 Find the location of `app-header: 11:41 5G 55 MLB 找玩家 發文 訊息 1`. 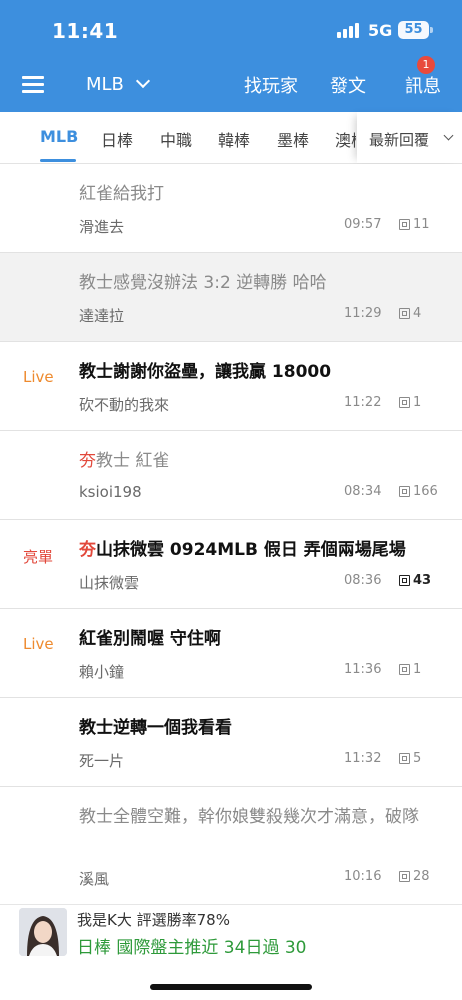

app-header: 11:41 5G 55 MLB 找玩家 發文 訊息 1 is located at coordinates (231, 56).